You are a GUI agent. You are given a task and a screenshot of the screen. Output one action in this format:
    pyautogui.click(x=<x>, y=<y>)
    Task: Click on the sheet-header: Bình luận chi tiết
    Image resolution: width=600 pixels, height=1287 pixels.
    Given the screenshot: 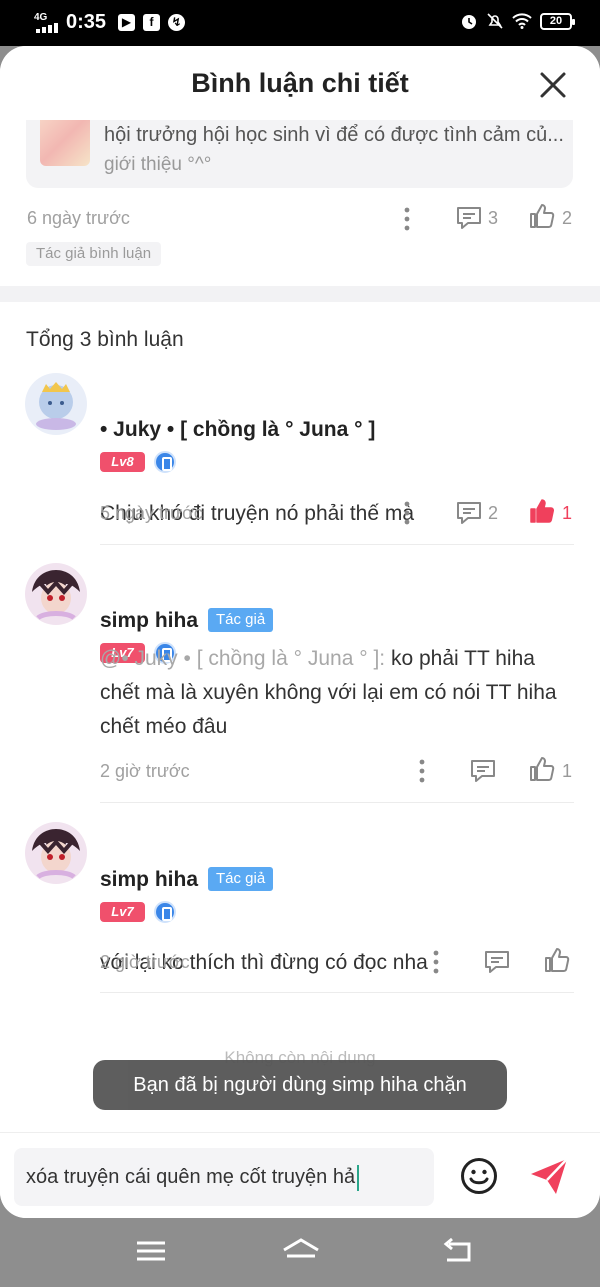 What is the action you would take?
    pyautogui.click(x=300, y=83)
    